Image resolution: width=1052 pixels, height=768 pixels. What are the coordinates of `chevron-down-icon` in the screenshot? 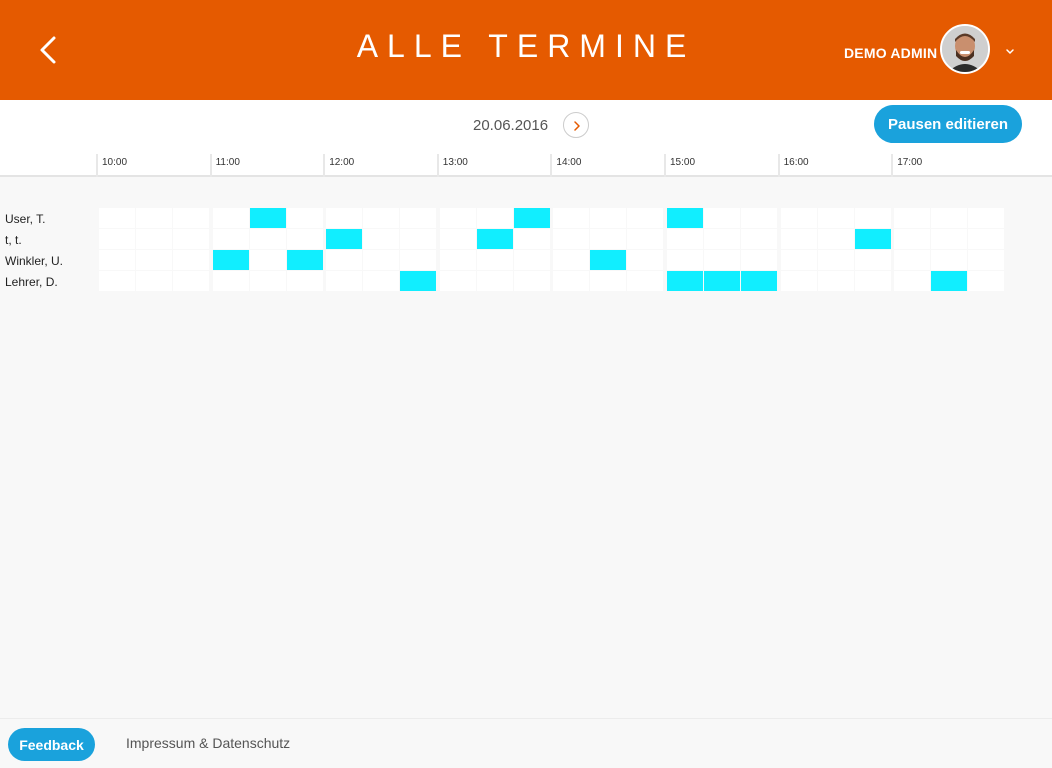 It's located at (1010, 52).